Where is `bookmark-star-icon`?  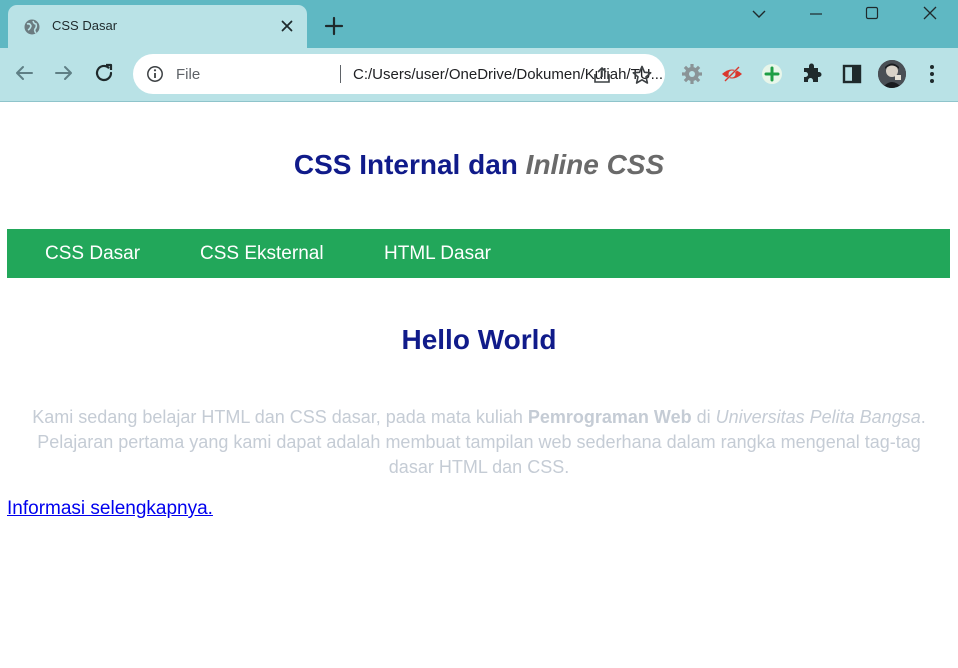 bookmark-star-icon is located at coordinates (642, 75).